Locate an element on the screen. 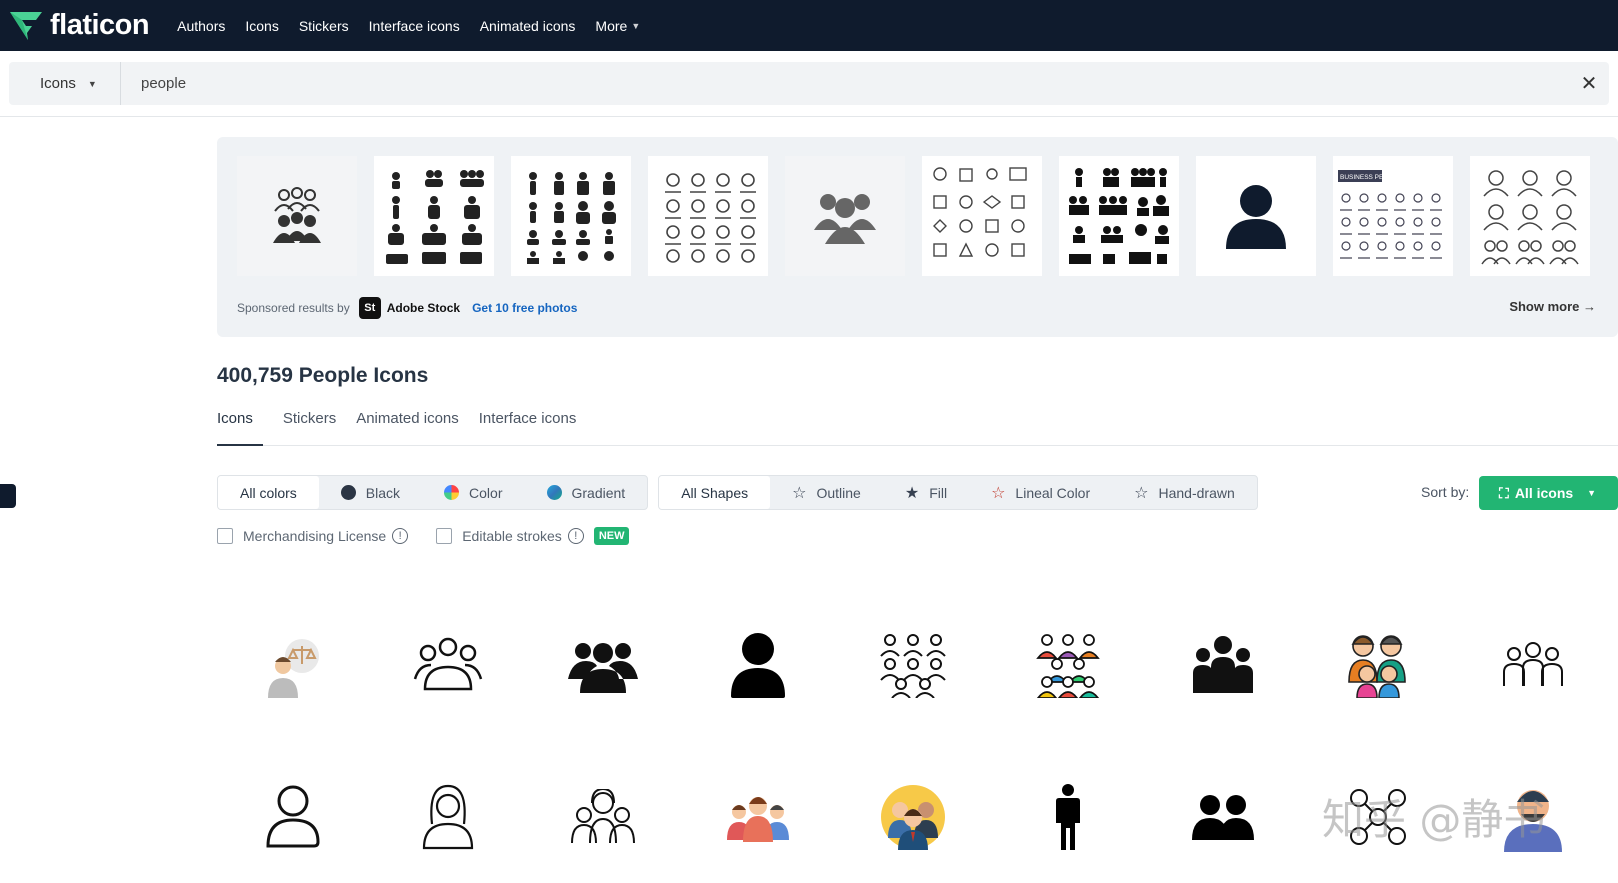 The image size is (1618, 883). scan-icon: ⛶ is located at coordinates (1504, 492).